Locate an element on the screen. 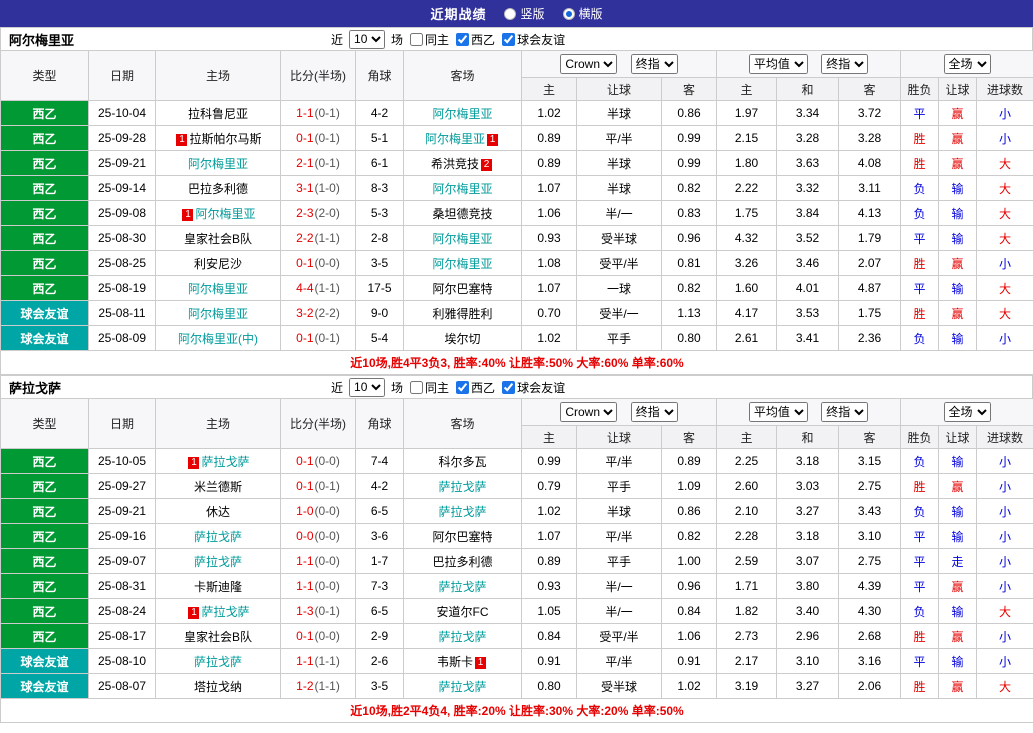 The image size is (1033, 733). red-card-badge: 1 is located at coordinates (492, 139).